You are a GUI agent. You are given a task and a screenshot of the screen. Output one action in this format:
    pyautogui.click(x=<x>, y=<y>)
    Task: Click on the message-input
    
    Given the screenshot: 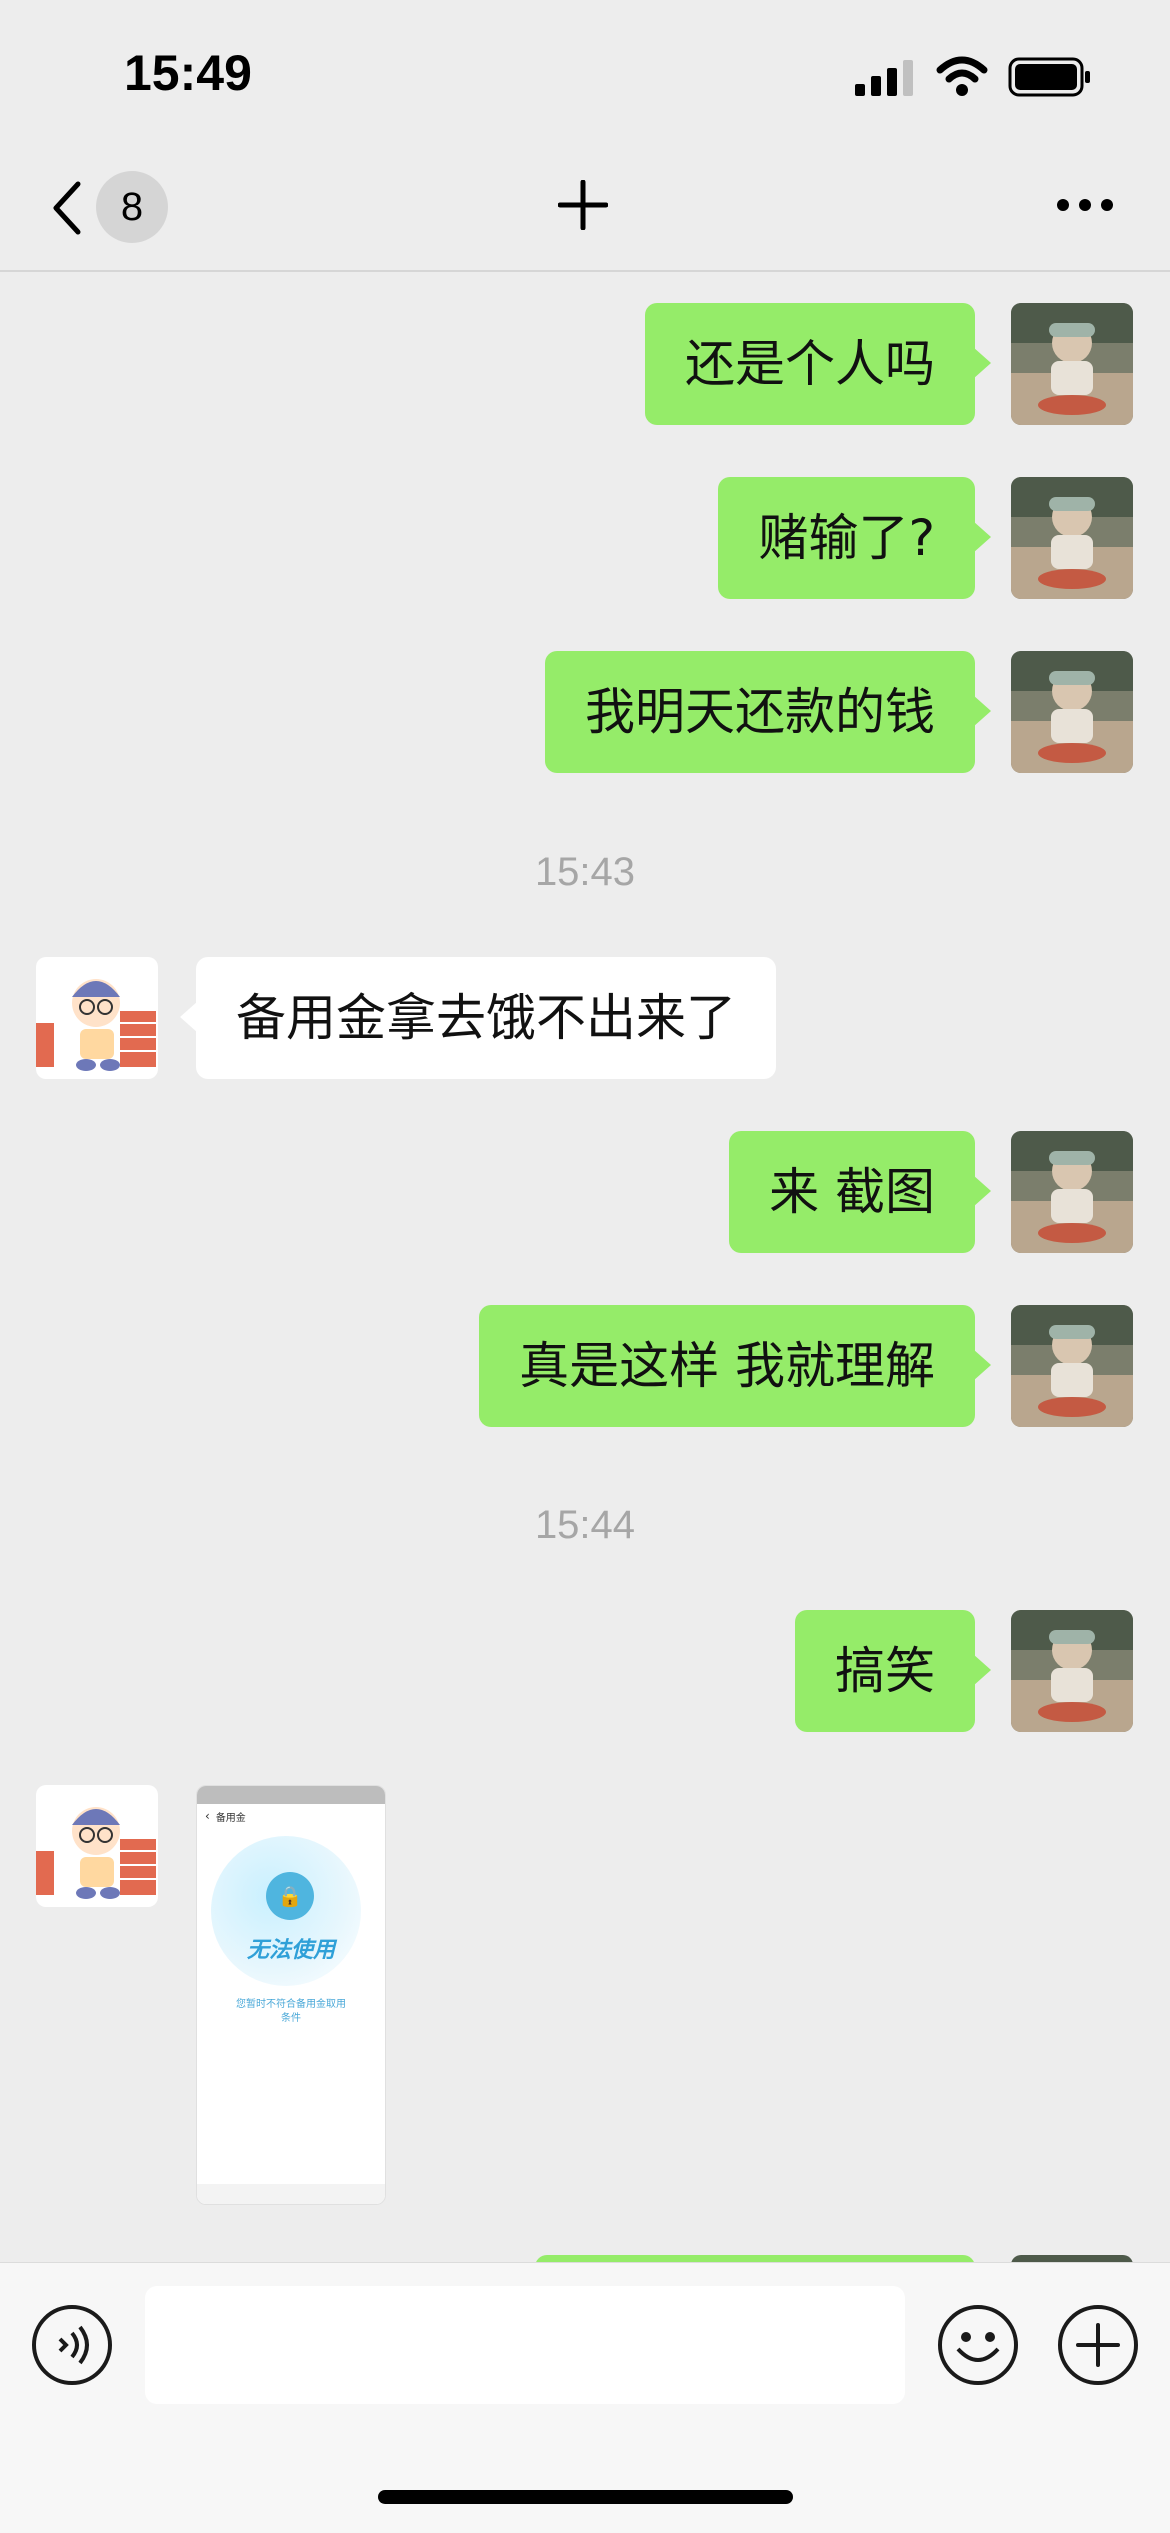 What is the action you would take?
    pyautogui.click(x=525, y=2345)
    